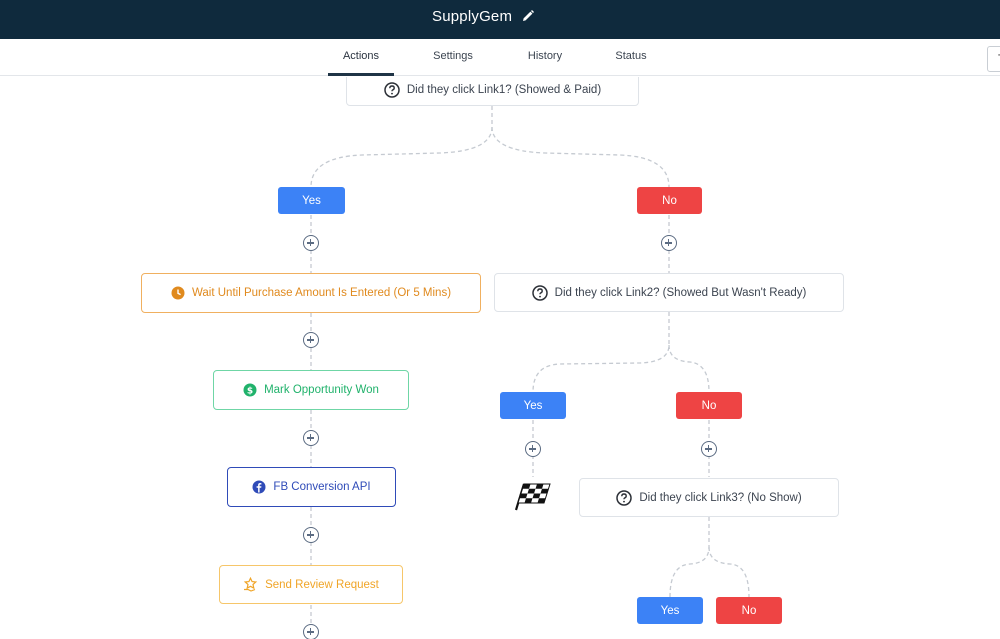 The image size is (1000, 639). I want to click on toolbar-corner-button: T, so click(993, 59).